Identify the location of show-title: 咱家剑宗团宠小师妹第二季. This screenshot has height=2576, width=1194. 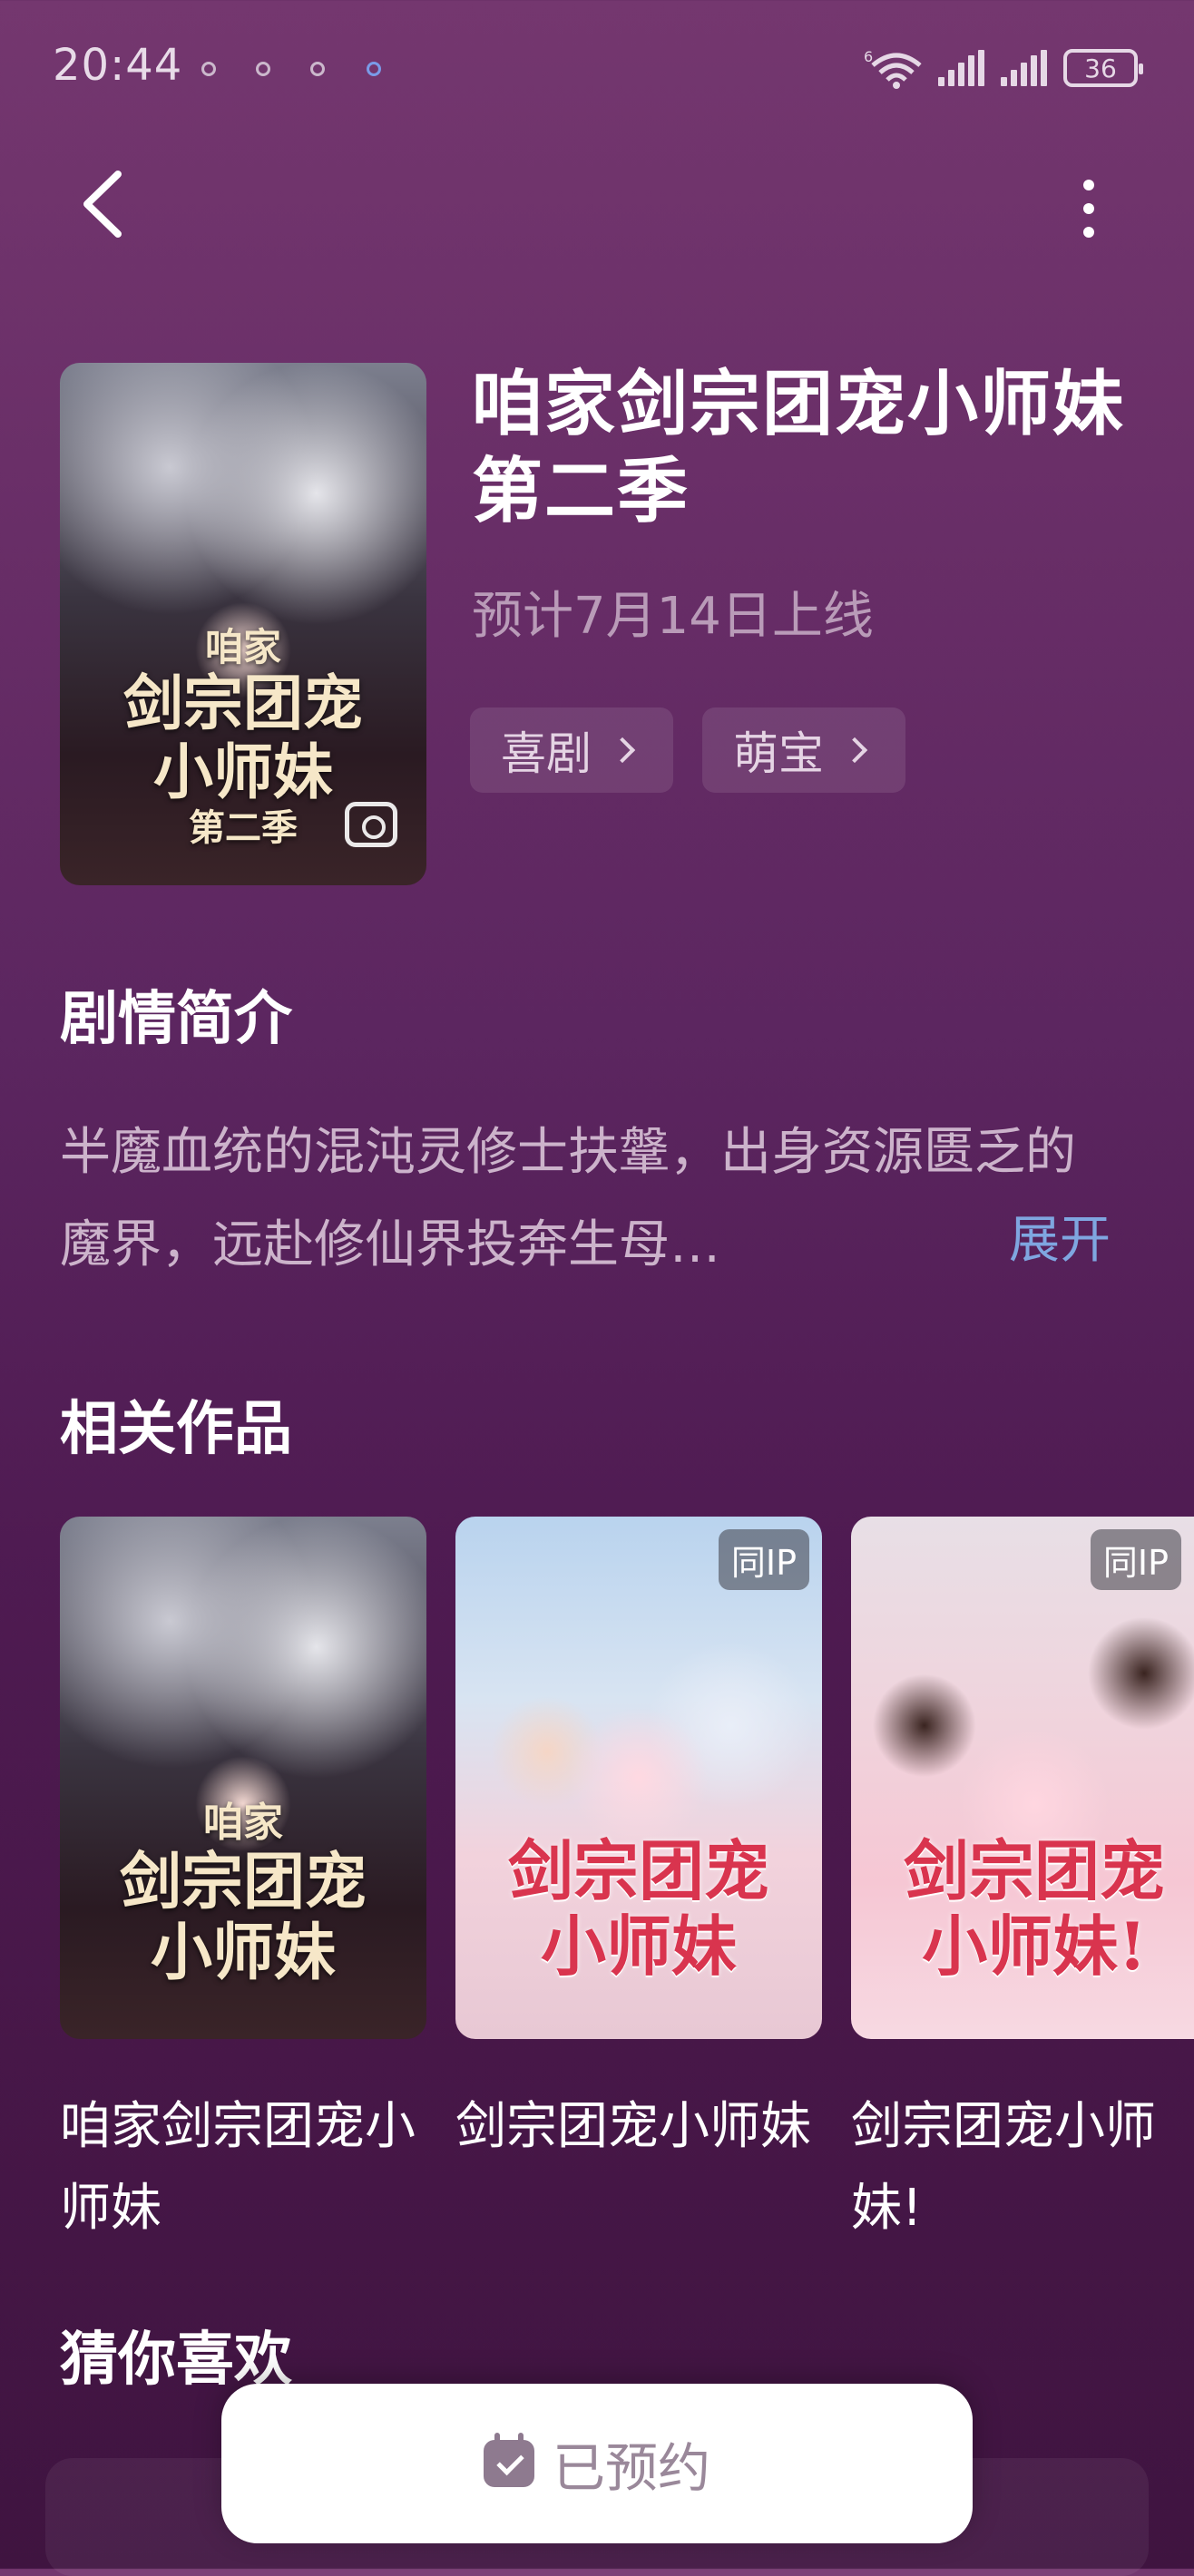
(799, 448).